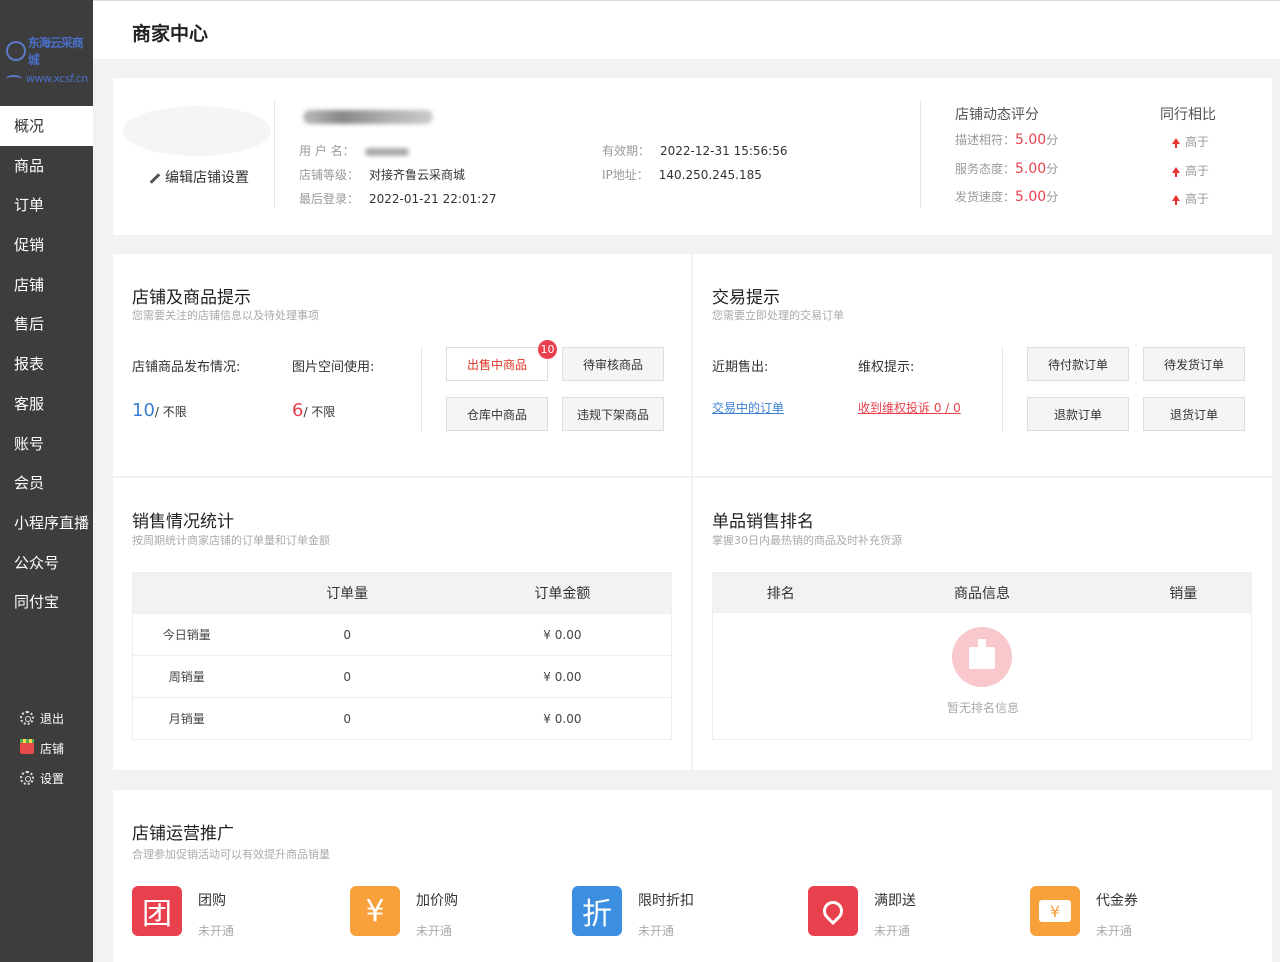 Image resolution: width=1280 pixels, height=962 pixels. I want to click on column-header: 排名, so click(780, 594).